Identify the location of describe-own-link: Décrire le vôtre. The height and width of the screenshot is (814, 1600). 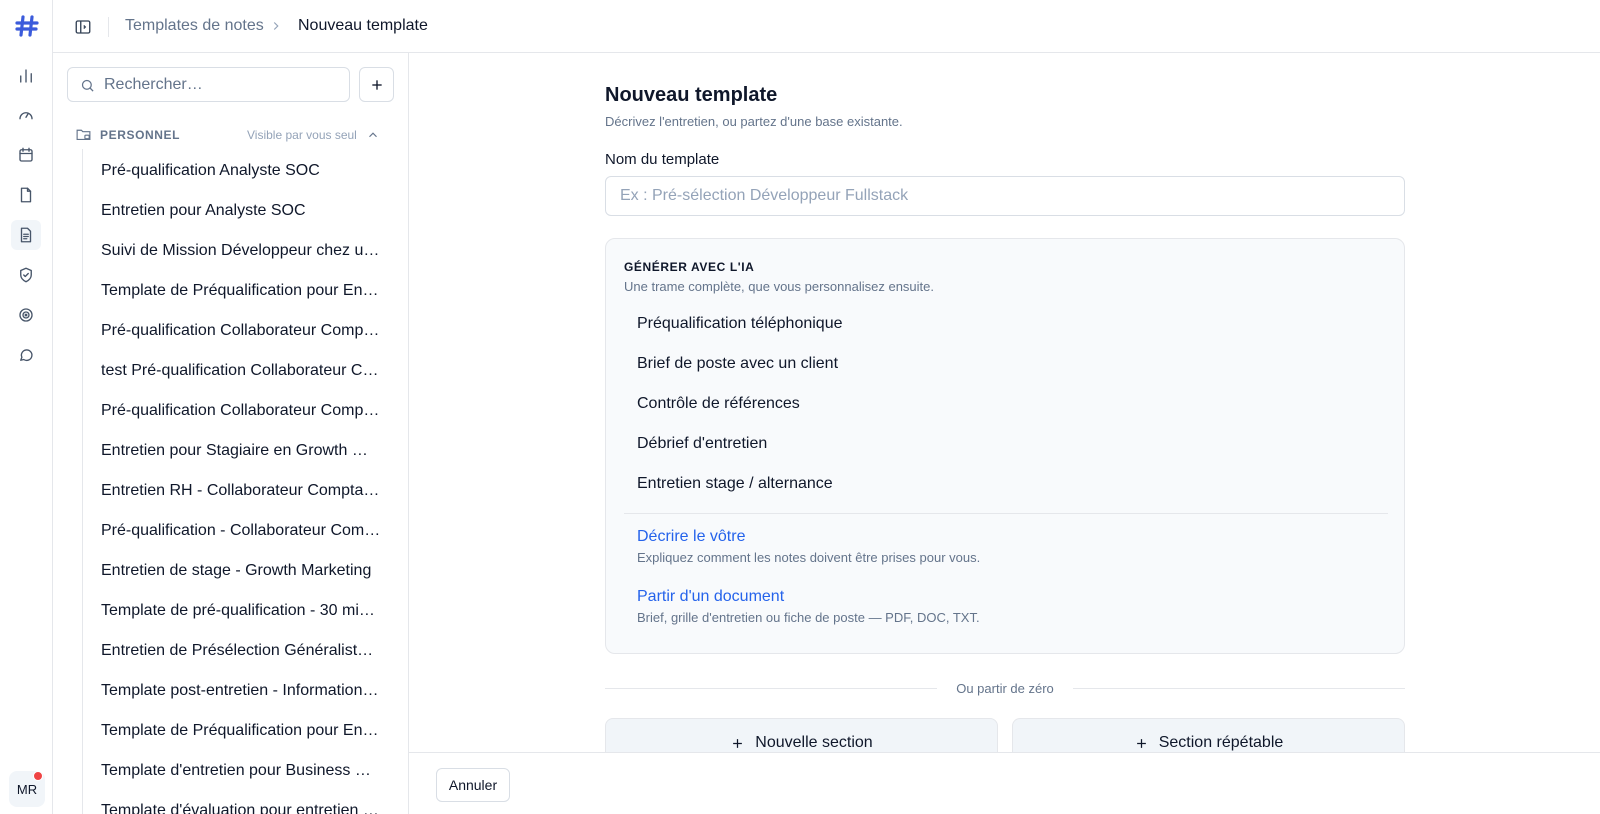
(691, 537).